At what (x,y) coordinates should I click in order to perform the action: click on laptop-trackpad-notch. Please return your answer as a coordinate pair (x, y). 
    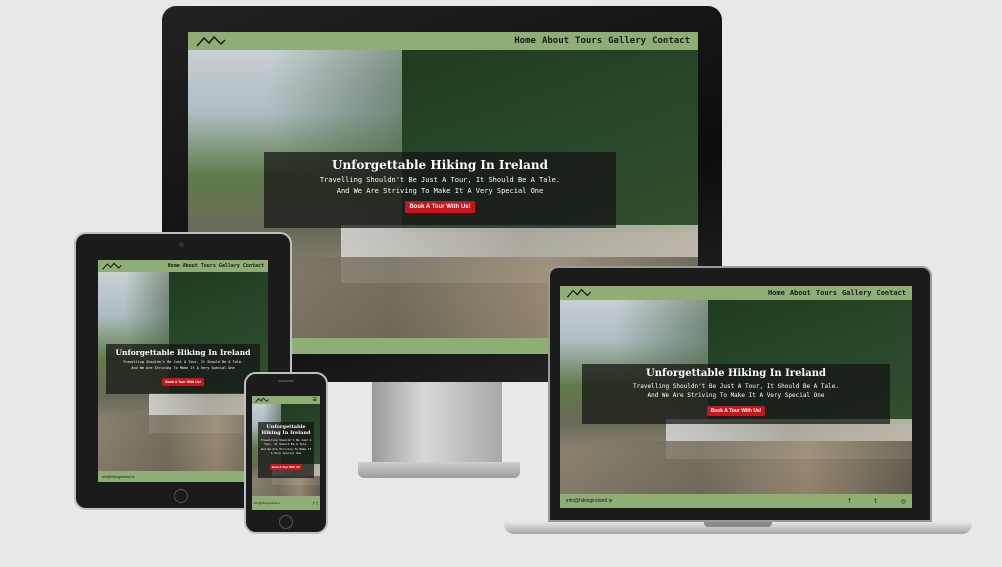
    Looking at the image, I should click on (738, 524).